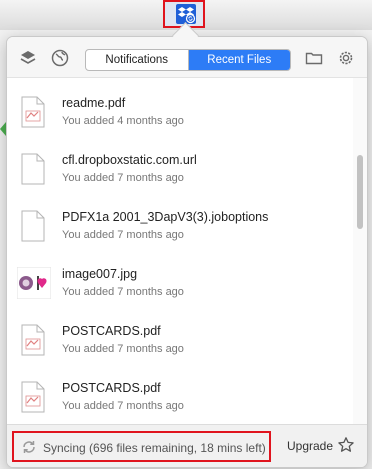 Image resolution: width=372 pixels, height=469 pixels. What do you see at coordinates (179, 281) in the screenshot?
I see `list-item: image007.jpg You added 7 months ago` at bounding box center [179, 281].